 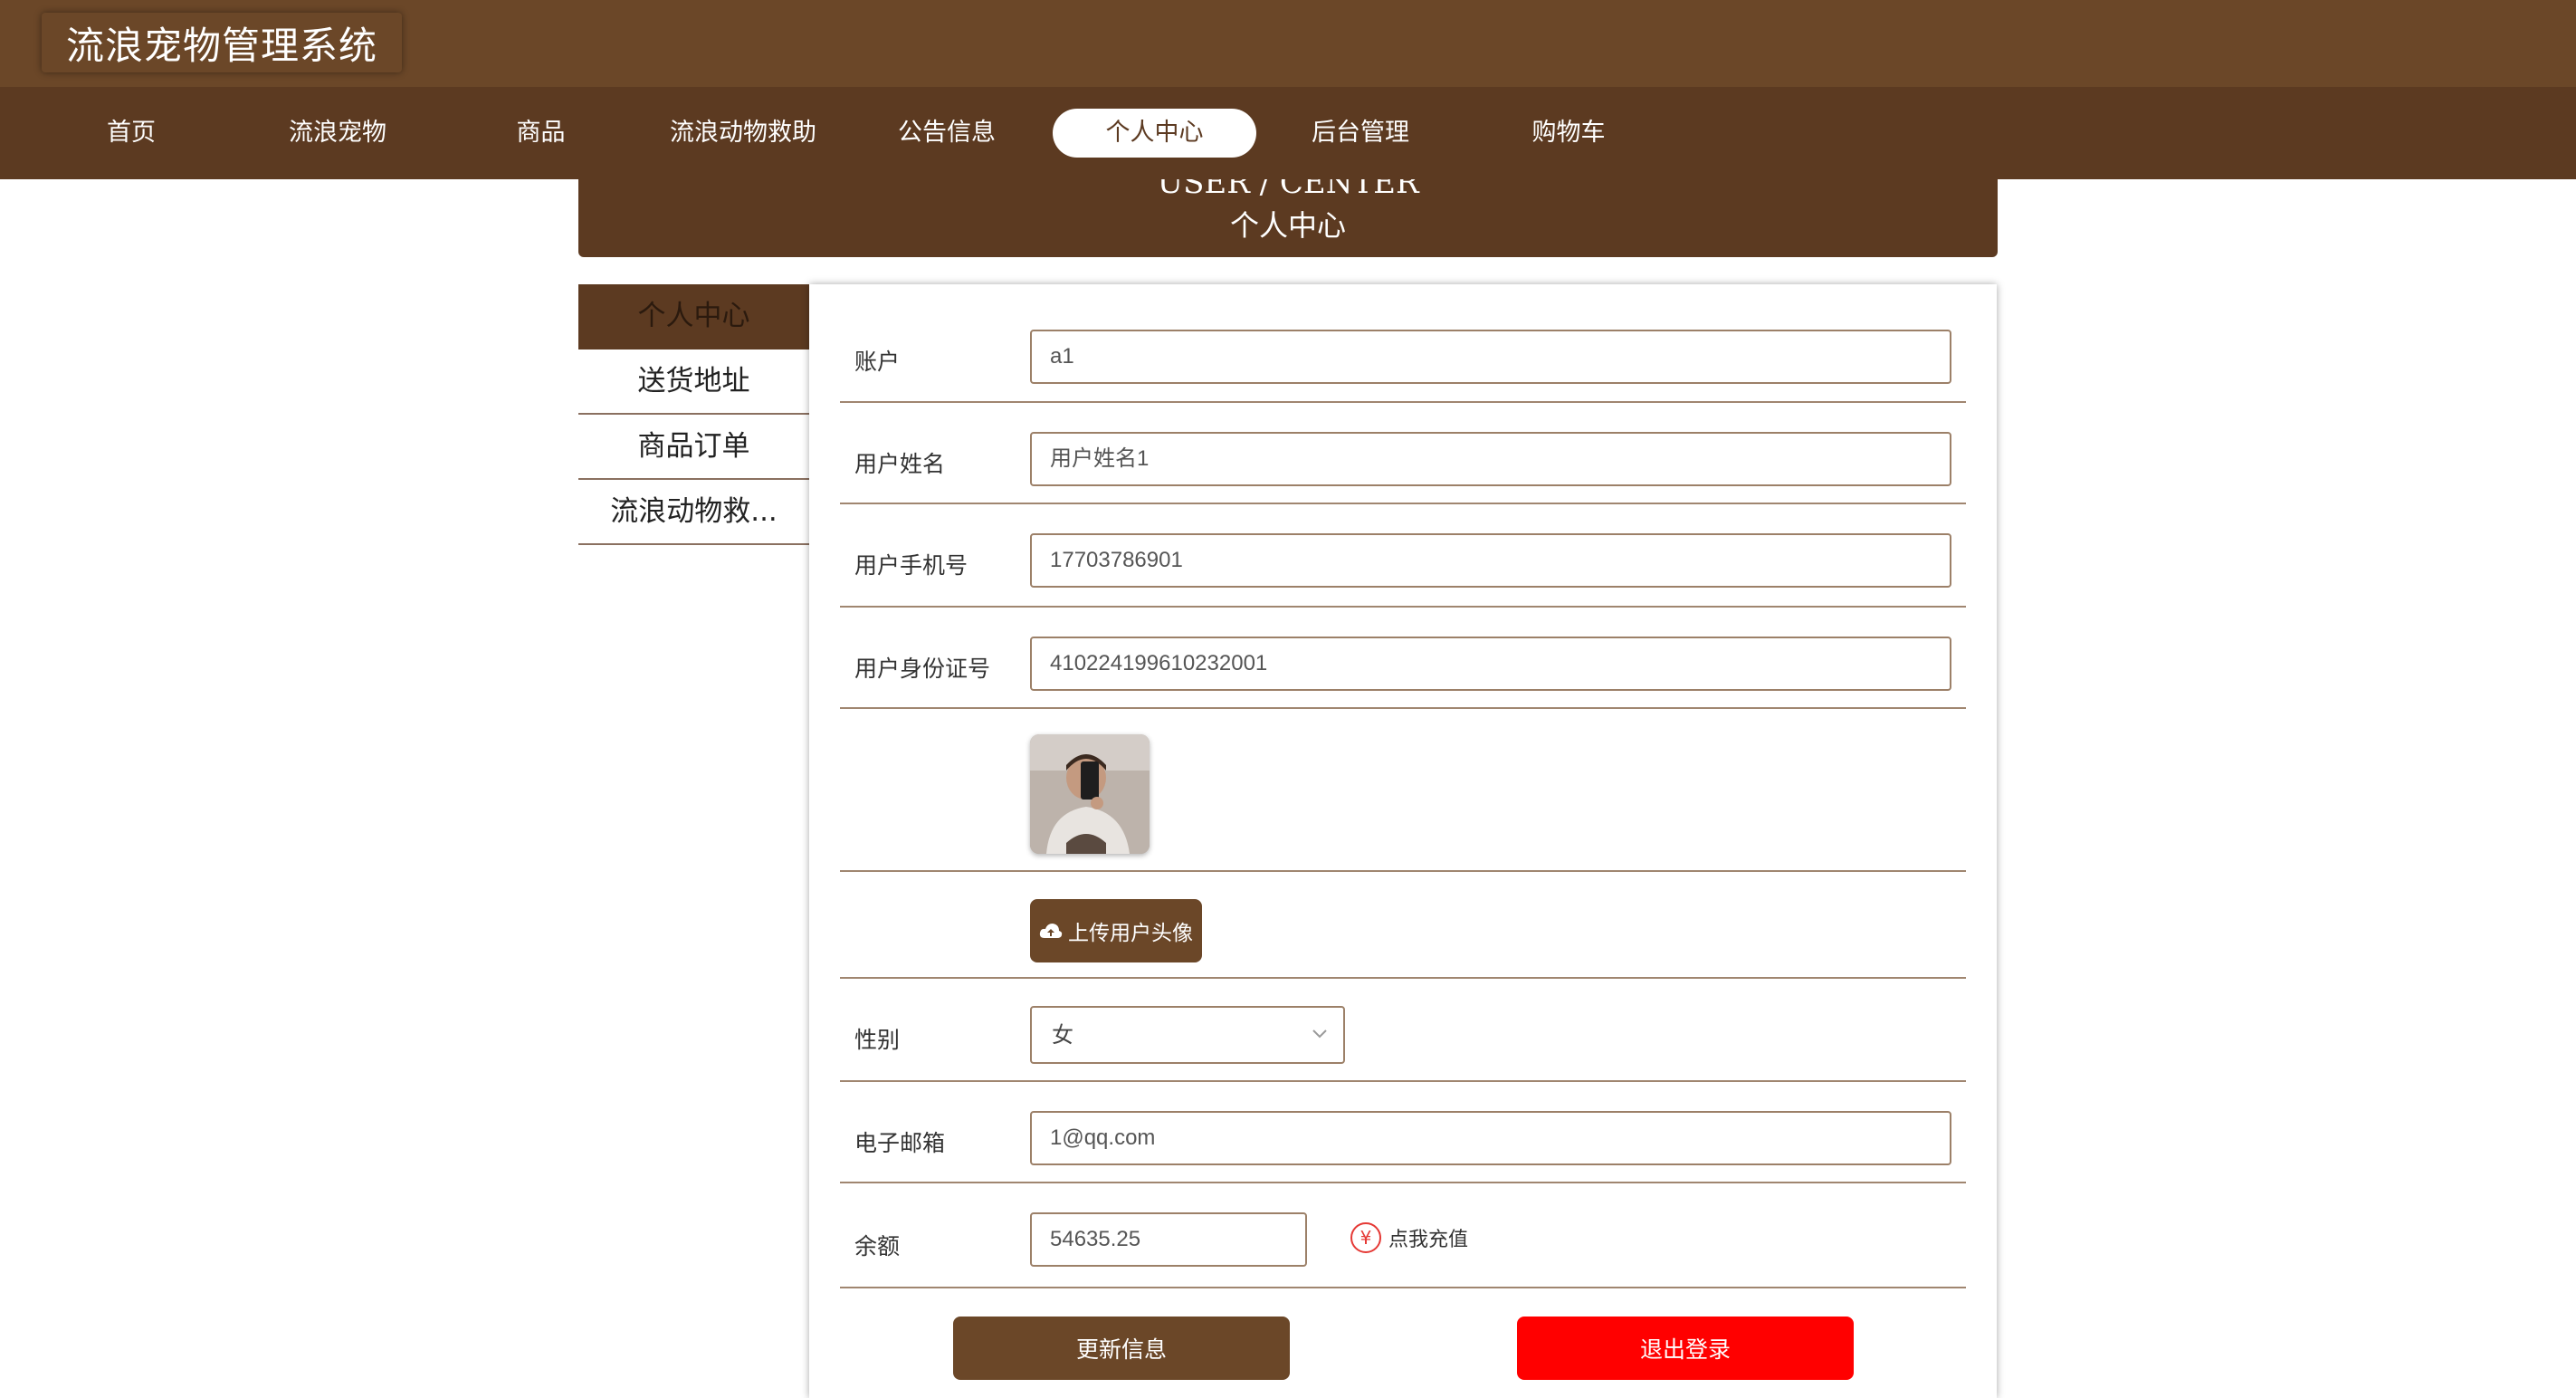 What do you see at coordinates (1366, 1238) in the screenshot?
I see `yen-icon: ¥` at bounding box center [1366, 1238].